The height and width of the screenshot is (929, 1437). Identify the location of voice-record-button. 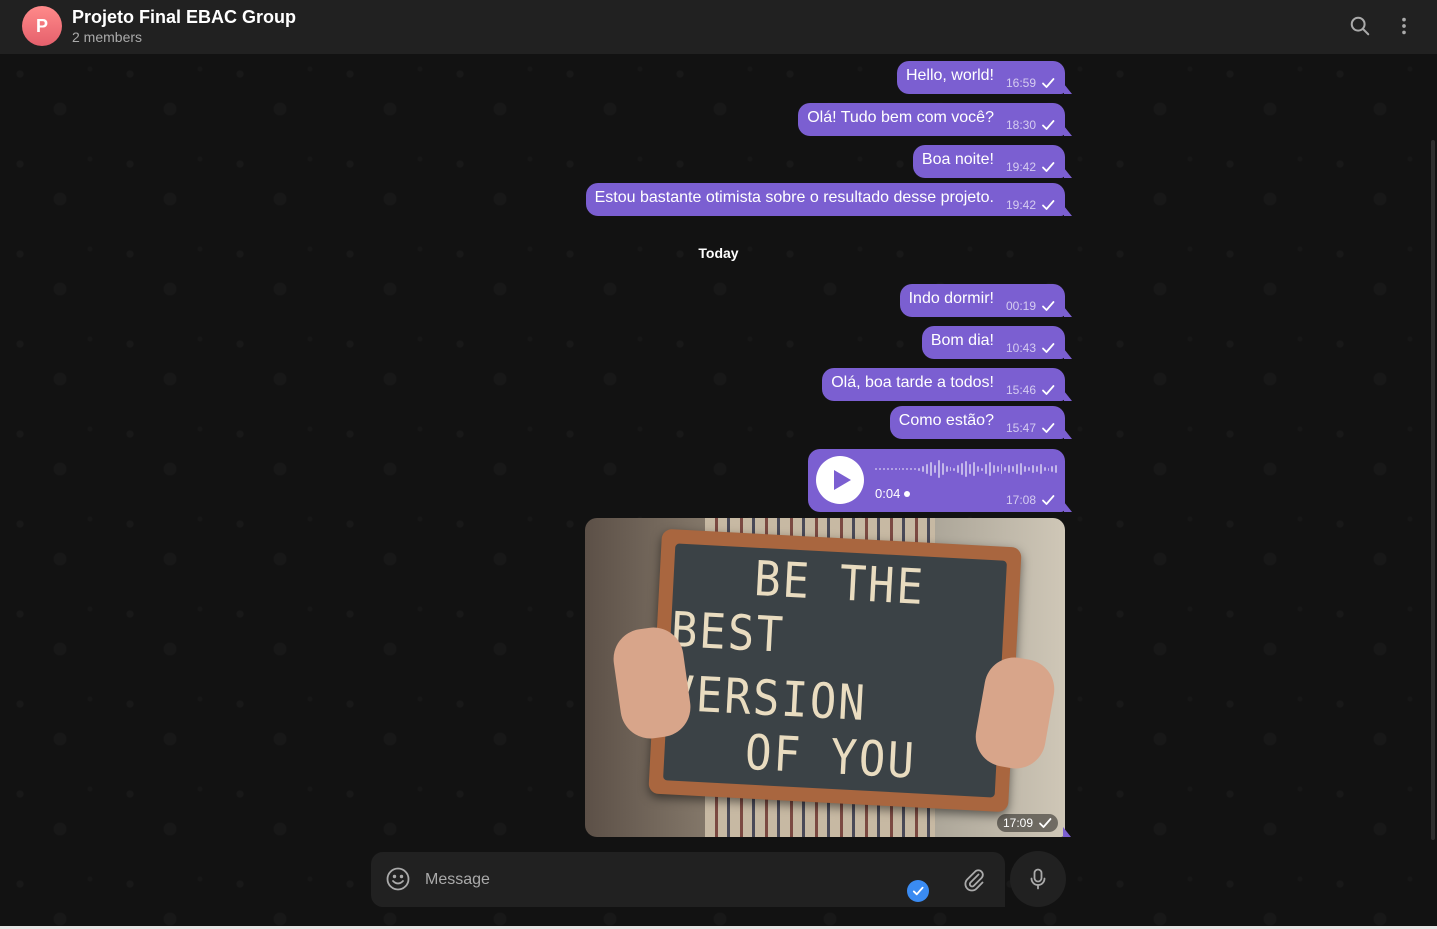
(1038, 879).